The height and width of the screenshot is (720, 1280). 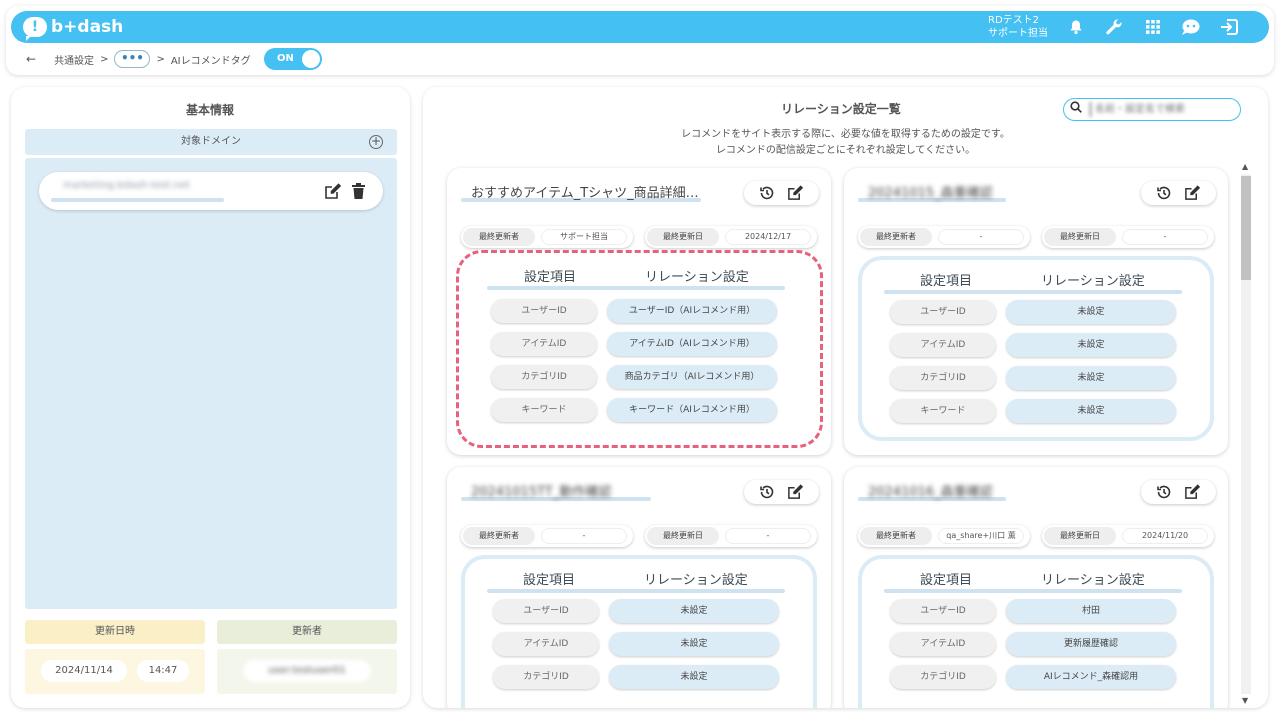 I want to click on logo-bubble-icon: !, so click(x=35, y=29).